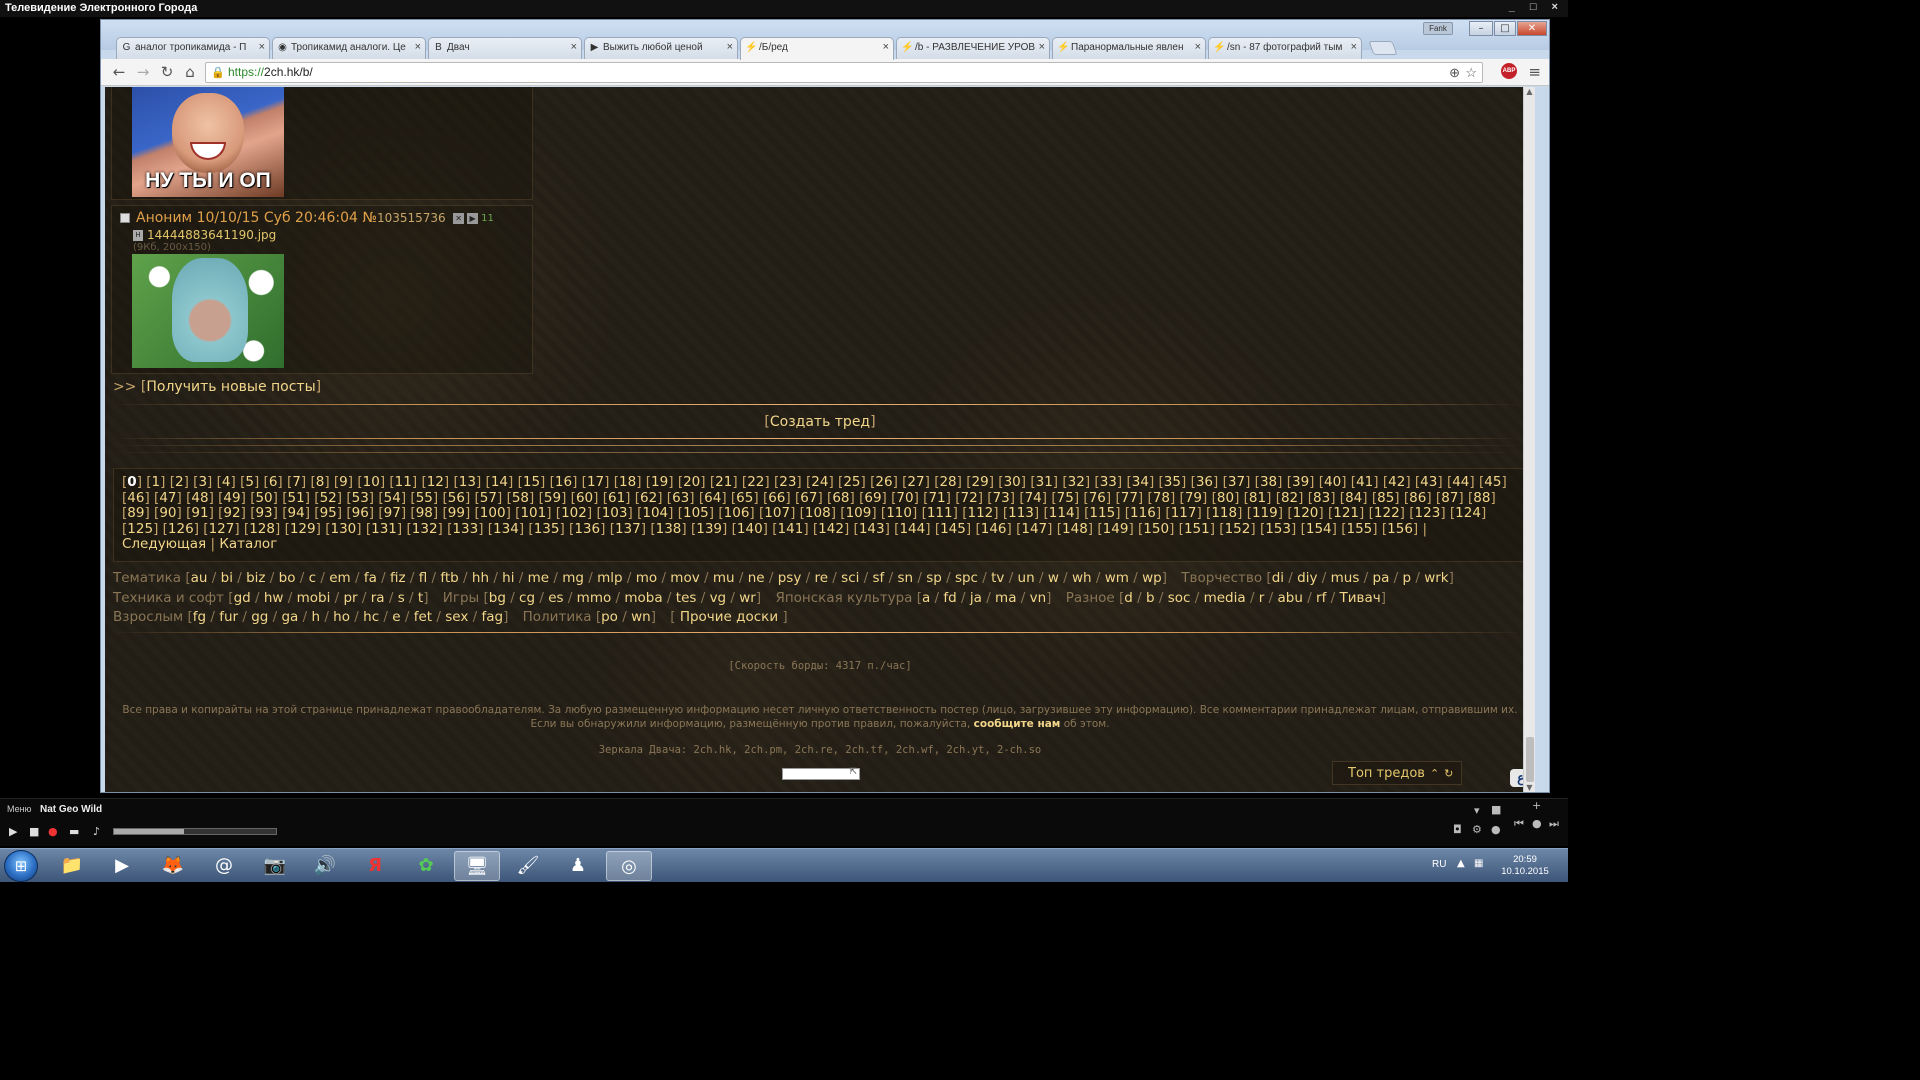  Describe the element at coordinates (505, 48) in the screenshot. I see `tab-2: В Двач ×` at that location.